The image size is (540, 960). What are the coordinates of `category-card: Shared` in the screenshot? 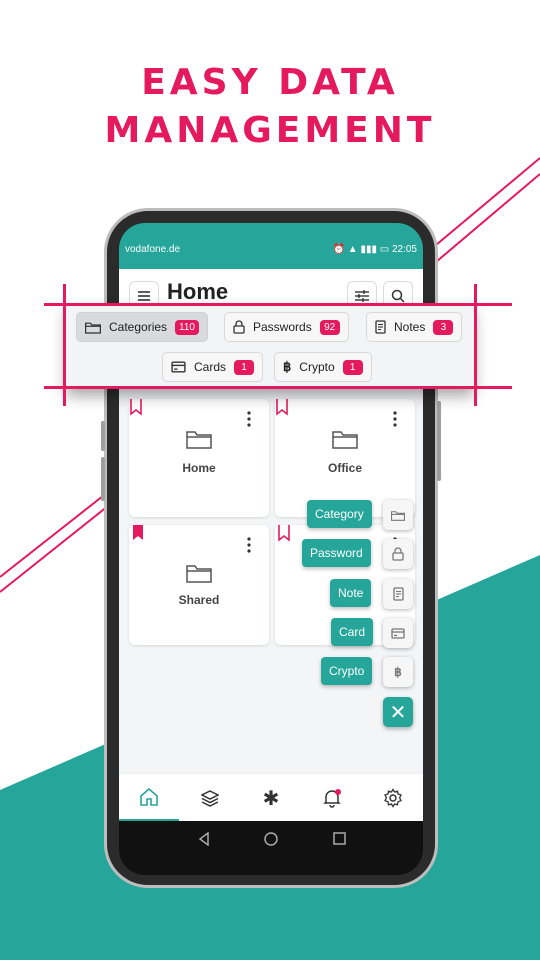 It's located at (199, 585).